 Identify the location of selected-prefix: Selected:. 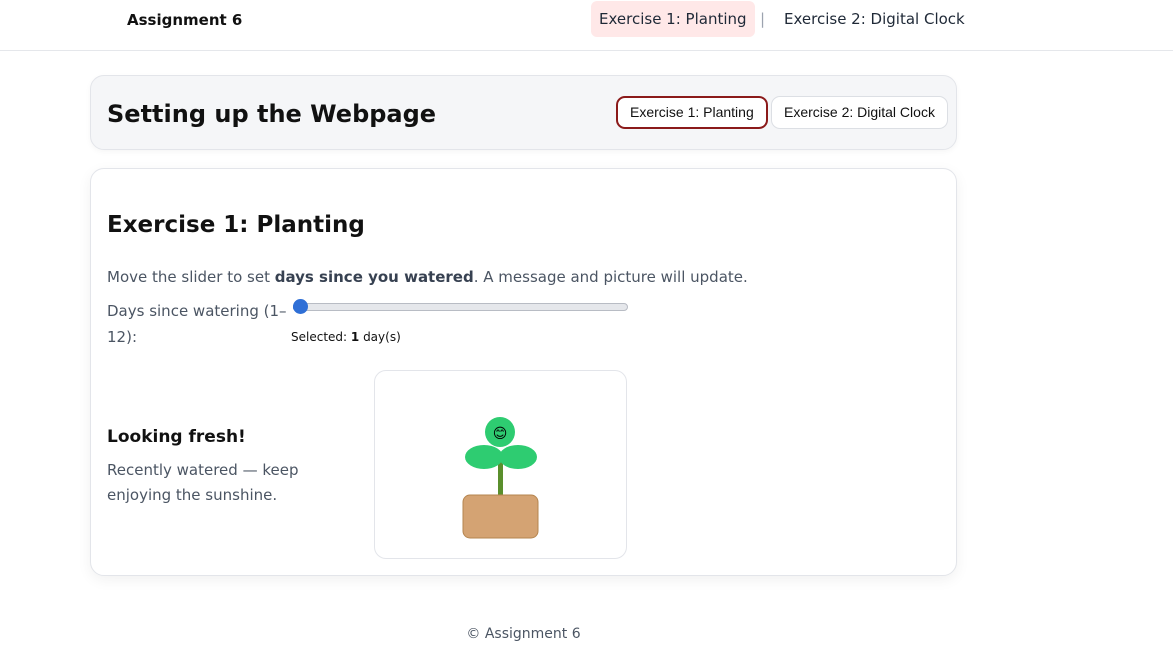
(321, 337).